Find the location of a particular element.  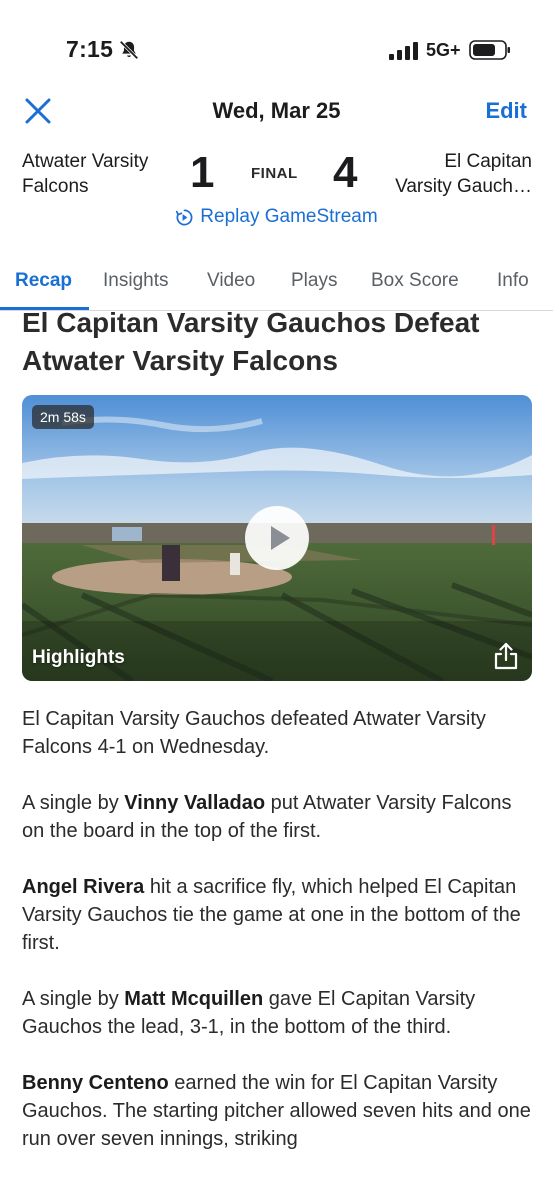

player-name: Benny Centeno is located at coordinates (95, 1083).